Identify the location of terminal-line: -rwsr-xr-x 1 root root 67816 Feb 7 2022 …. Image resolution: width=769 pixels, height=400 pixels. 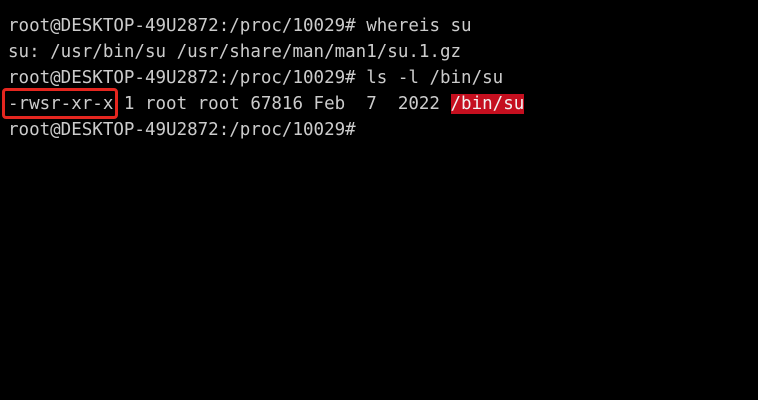
(379, 103).